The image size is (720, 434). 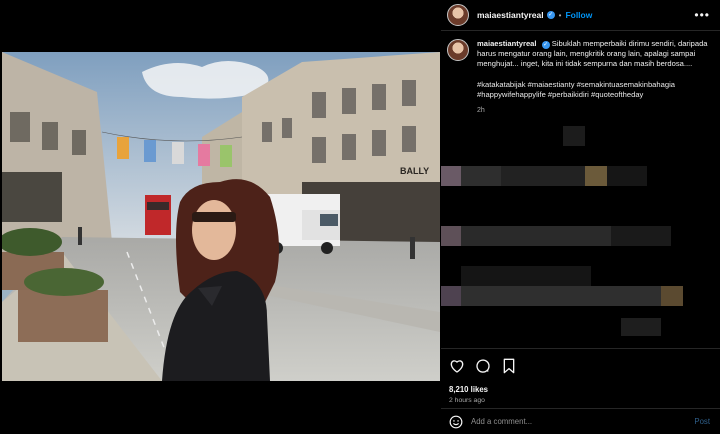 I want to click on post-header: maiaestiantyreal ✓ • Follow •••, so click(x=580, y=15).